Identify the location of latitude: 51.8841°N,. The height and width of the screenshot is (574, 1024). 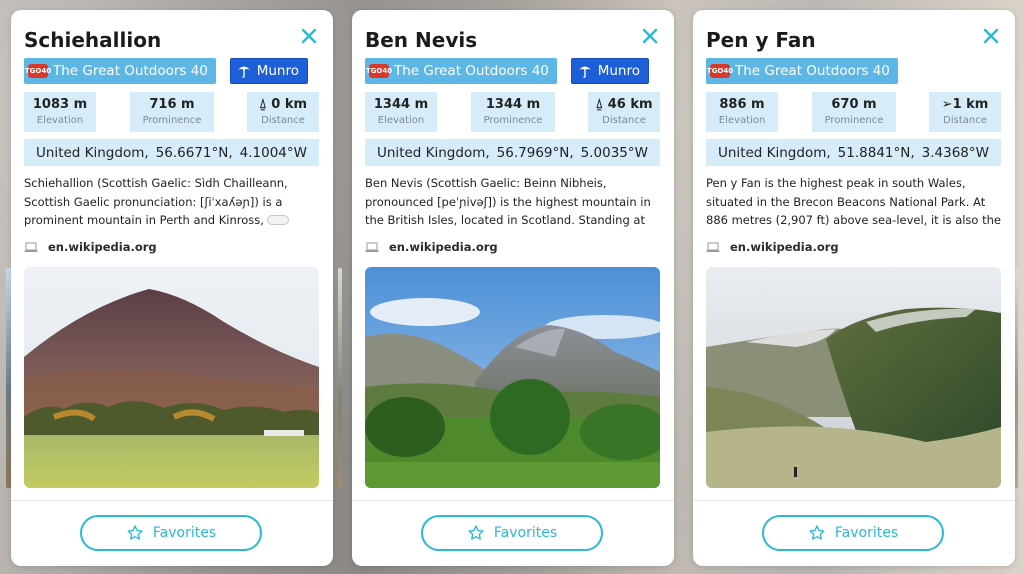
(876, 152).